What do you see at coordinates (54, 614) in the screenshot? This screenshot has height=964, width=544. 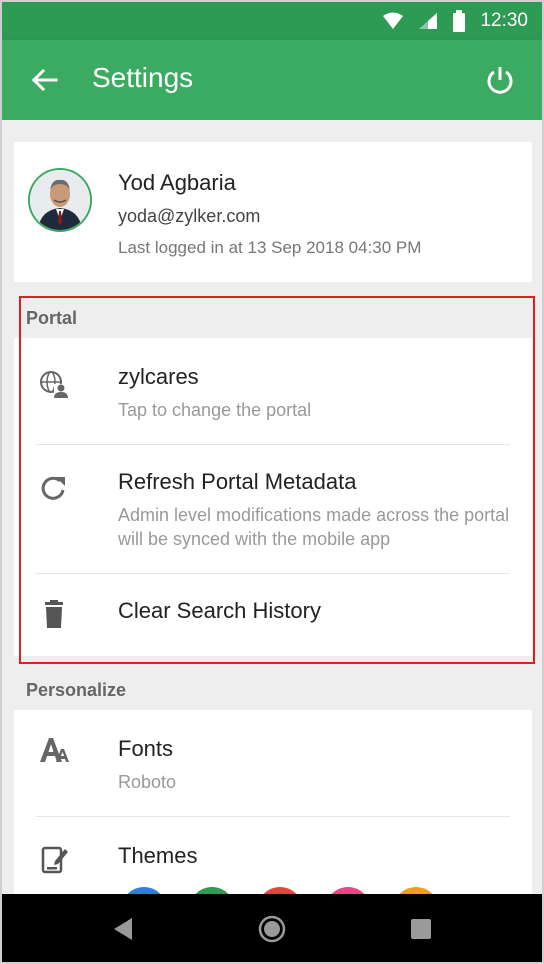 I see `trash-icon` at bounding box center [54, 614].